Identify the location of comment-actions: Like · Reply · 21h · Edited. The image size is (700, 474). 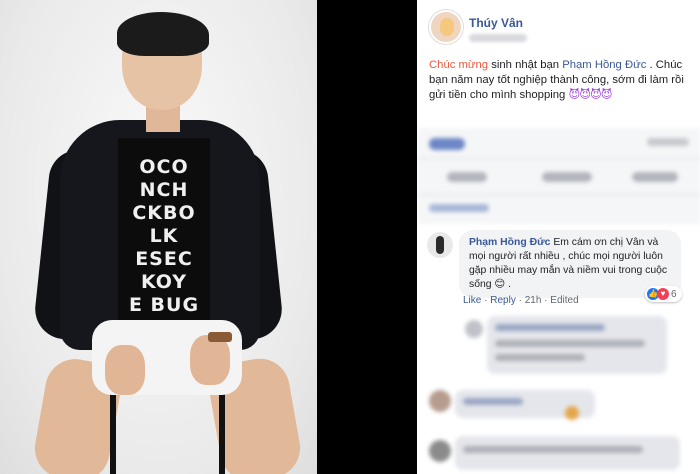
(521, 300).